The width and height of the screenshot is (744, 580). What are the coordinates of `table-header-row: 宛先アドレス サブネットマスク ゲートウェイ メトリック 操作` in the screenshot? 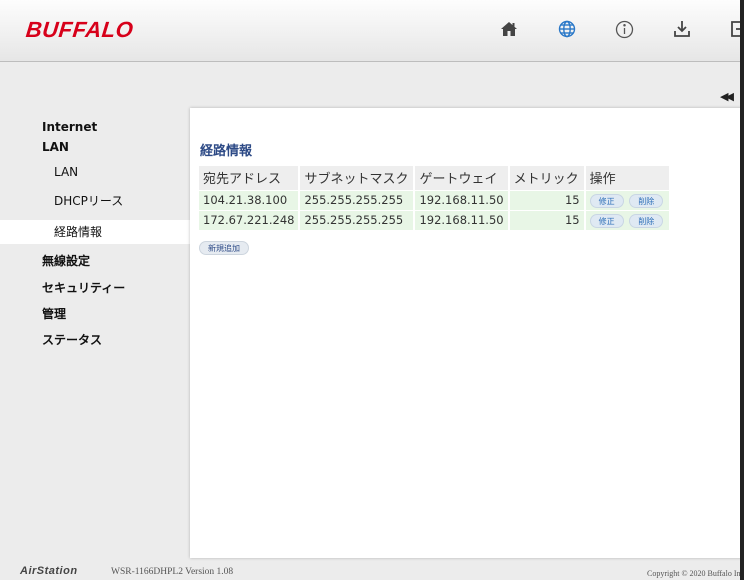 It's located at (435, 178).